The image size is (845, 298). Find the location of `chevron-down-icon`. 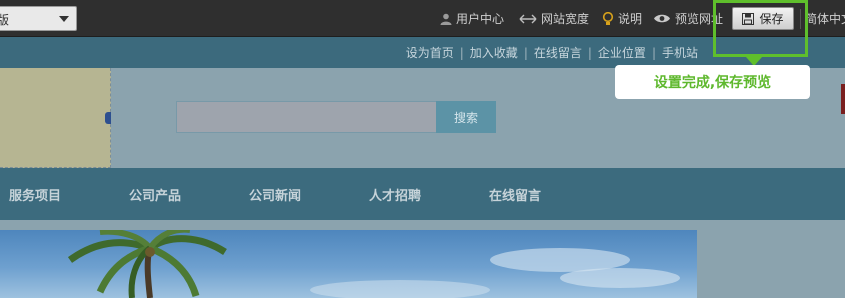

chevron-down-icon is located at coordinates (64, 19).